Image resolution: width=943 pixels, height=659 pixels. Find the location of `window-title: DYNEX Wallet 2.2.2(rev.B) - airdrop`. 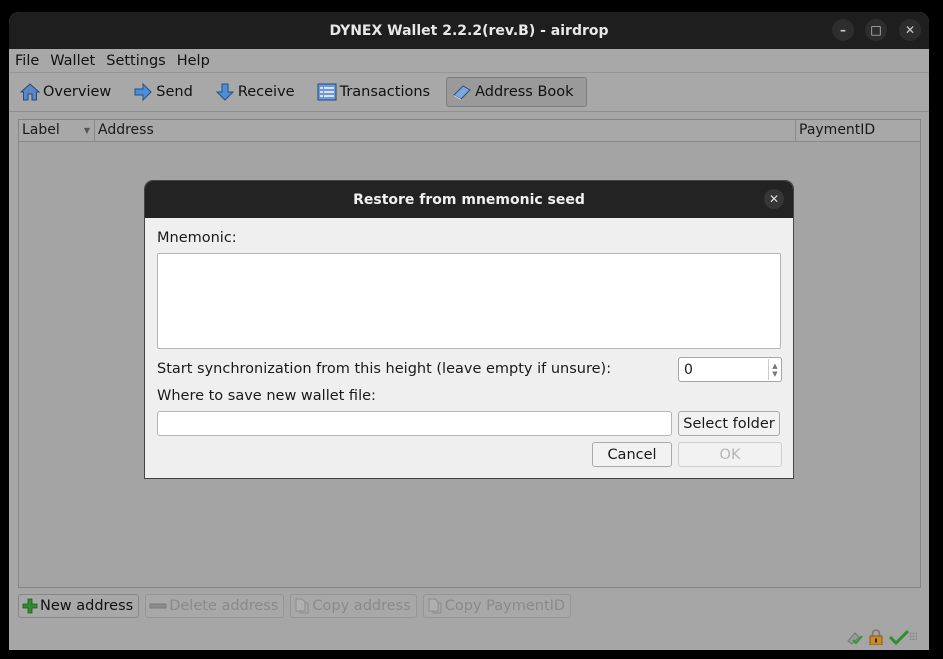

window-title: DYNEX Wallet 2.2.2(rev.B) - airdrop is located at coordinates (469, 30).